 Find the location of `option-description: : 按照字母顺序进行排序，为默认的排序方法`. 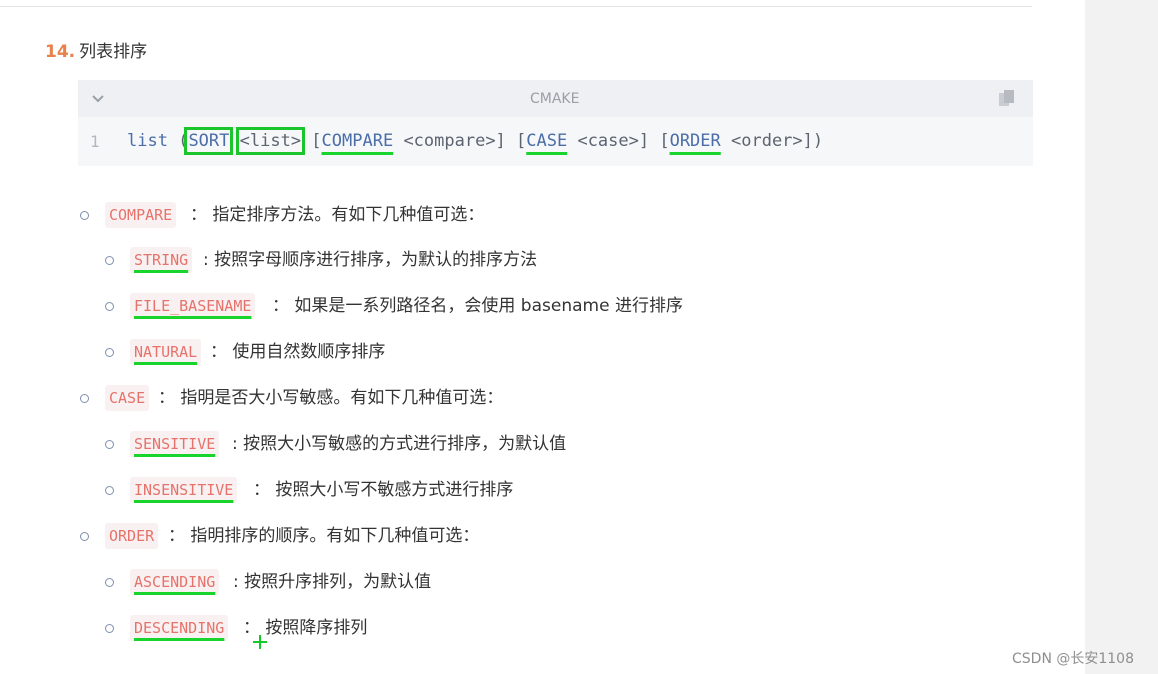

option-description: : 按照字母顺序进行排序，为默认的排序方法 is located at coordinates (370, 260).